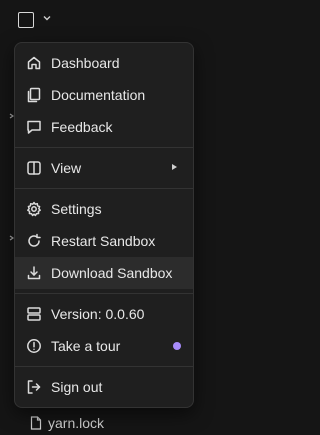 This screenshot has width=320, height=435. What do you see at coordinates (104, 387) in the screenshot?
I see `menu-item-sign-out: Sign out` at bounding box center [104, 387].